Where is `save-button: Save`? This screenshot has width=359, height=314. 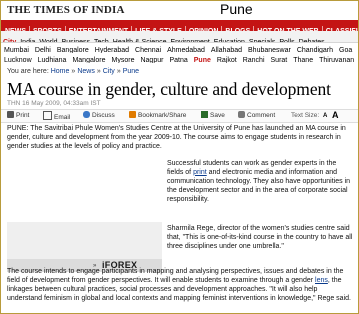 save-button: Save is located at coordinates (213, 116).